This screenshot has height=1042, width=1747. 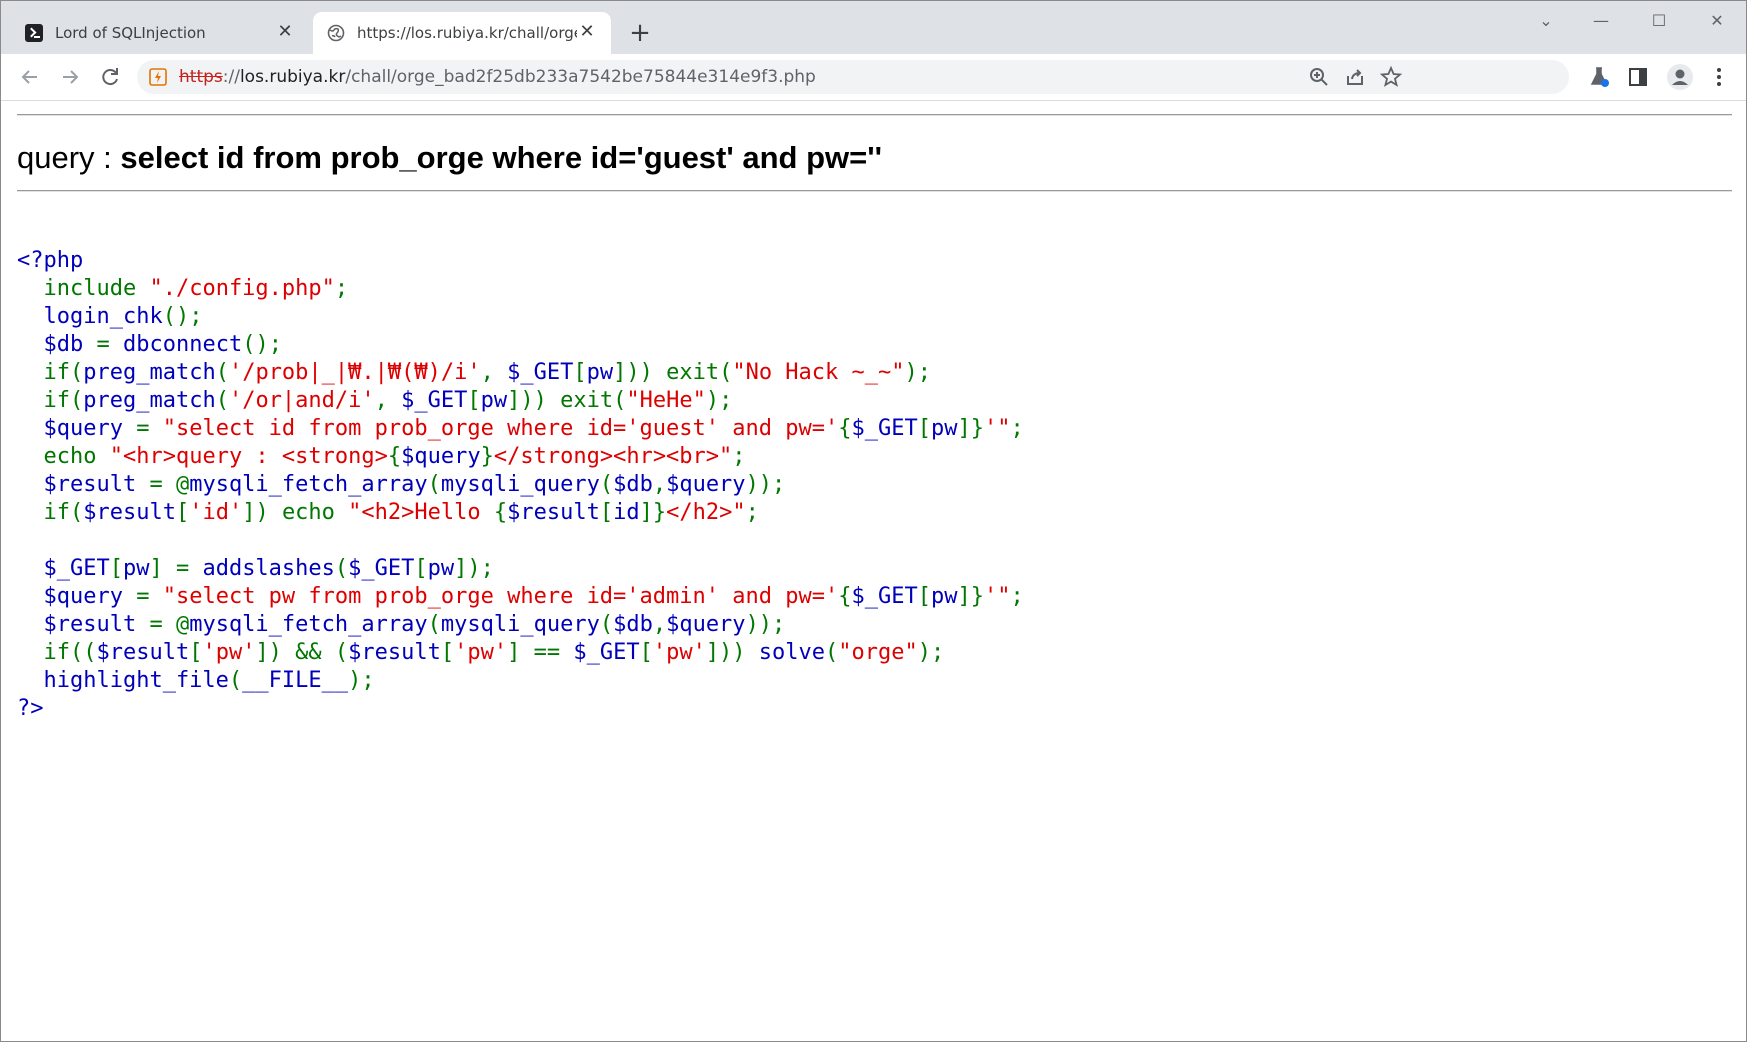 What do you see at coordinates (1680, 77) in the screenshot?
I see `profile-avatar-icon` at bounding box center [1680, 77].